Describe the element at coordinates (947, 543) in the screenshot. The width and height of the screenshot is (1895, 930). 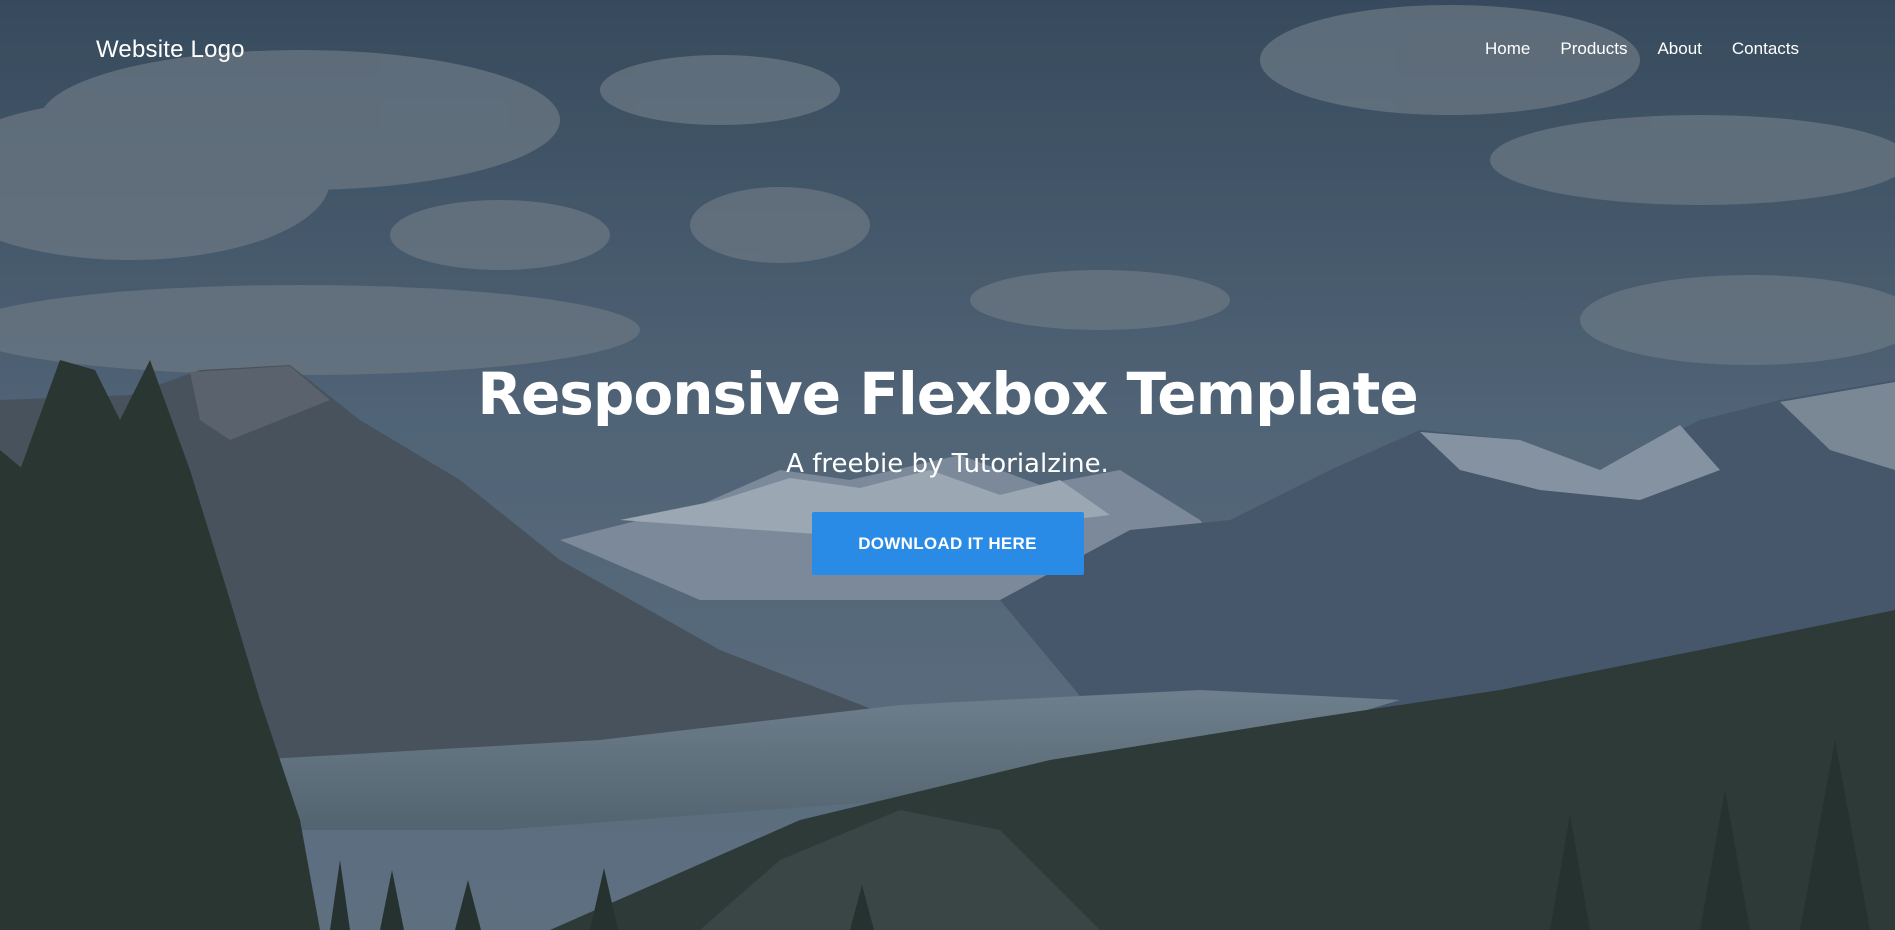
I see `download-button: DOWNLOAD IT HERE` at that location.